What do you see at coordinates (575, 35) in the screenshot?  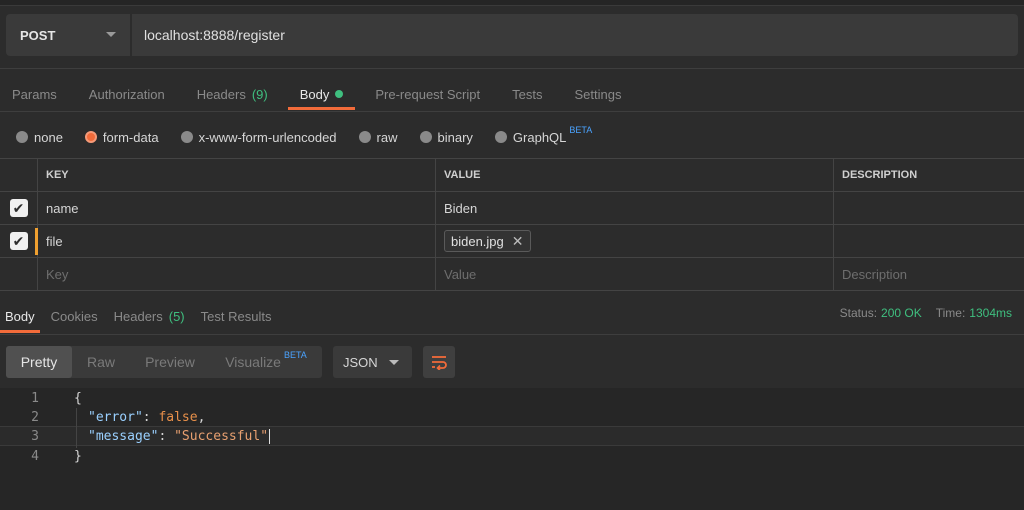 I see `url-input: localhost:8888/register` at bounding box center [575, 35].